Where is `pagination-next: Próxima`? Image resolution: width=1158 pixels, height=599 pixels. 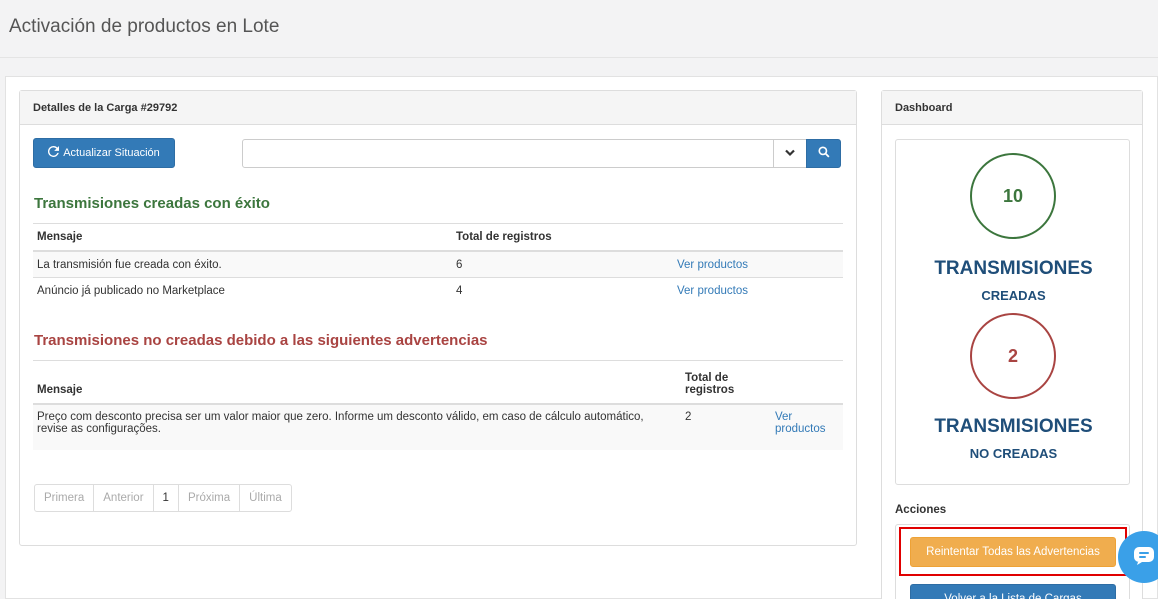
pagination-next: Próxima is located at coordinates (209, 498).